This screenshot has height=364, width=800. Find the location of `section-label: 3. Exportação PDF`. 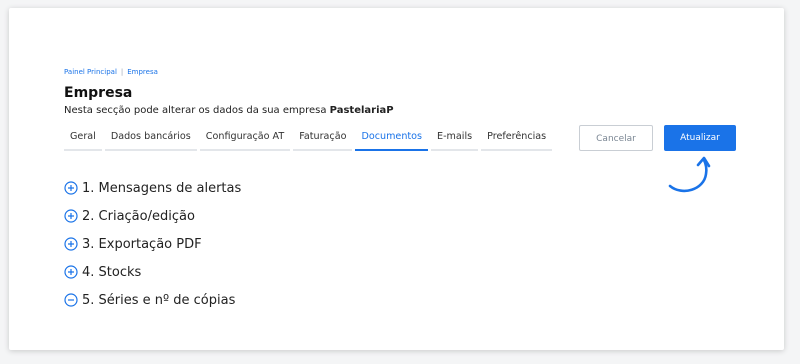

section-label: 3. Exportação PDF is located at coordinates (142, 244).